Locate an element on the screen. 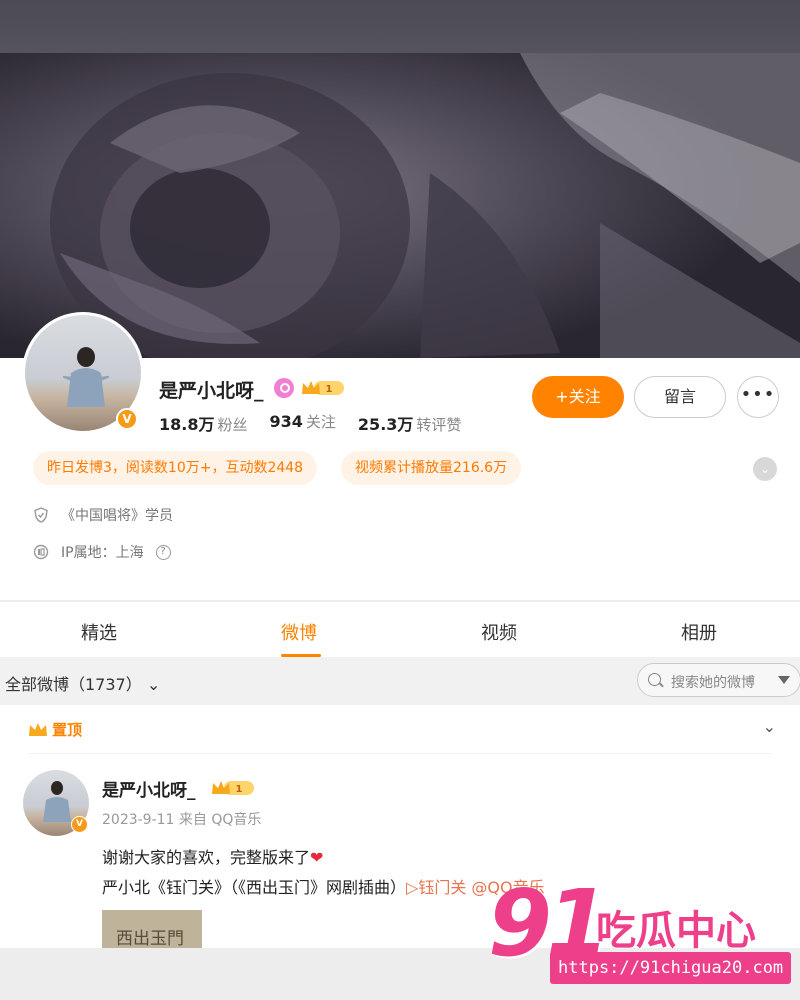  chevron-down-icon: ⌄ is located at coordinates (153, 684).